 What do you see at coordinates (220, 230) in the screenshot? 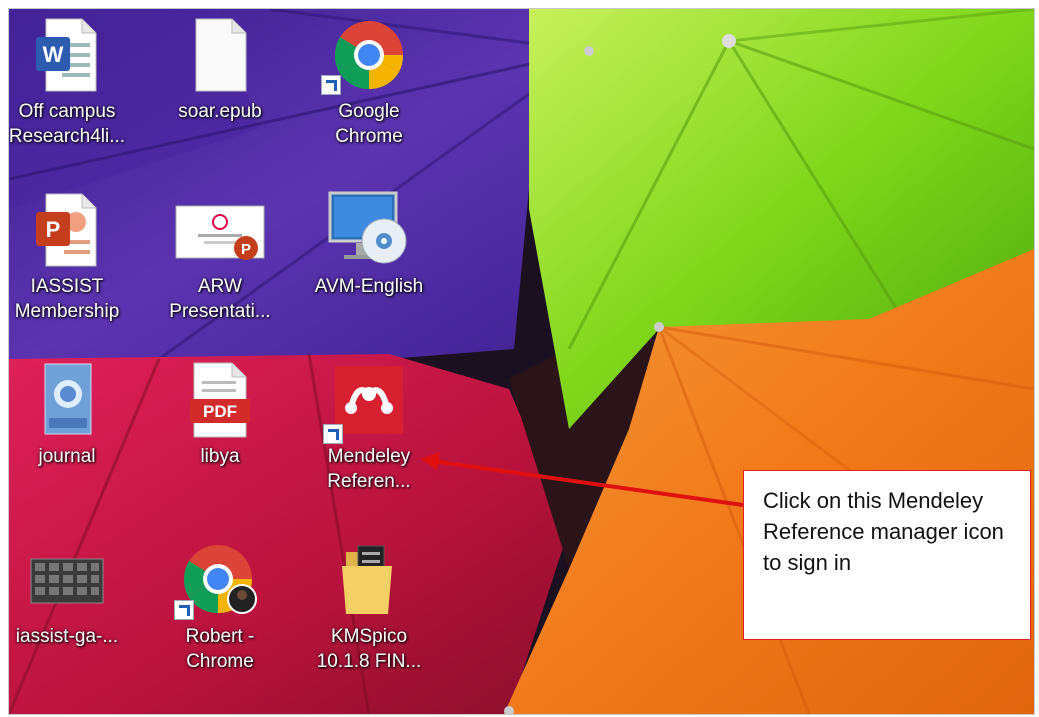
I see `powerpoint-slide-thumbnail-icon: P` at bounding box center [220, 230].